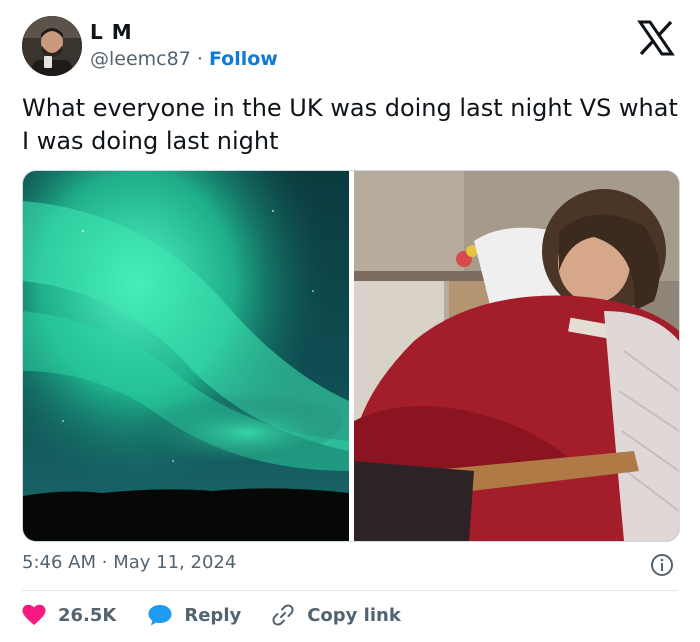 The image size is (700, 642). Describe the element at coordinates (662, 565) in the screenshot. I see `info-icon` at that location.